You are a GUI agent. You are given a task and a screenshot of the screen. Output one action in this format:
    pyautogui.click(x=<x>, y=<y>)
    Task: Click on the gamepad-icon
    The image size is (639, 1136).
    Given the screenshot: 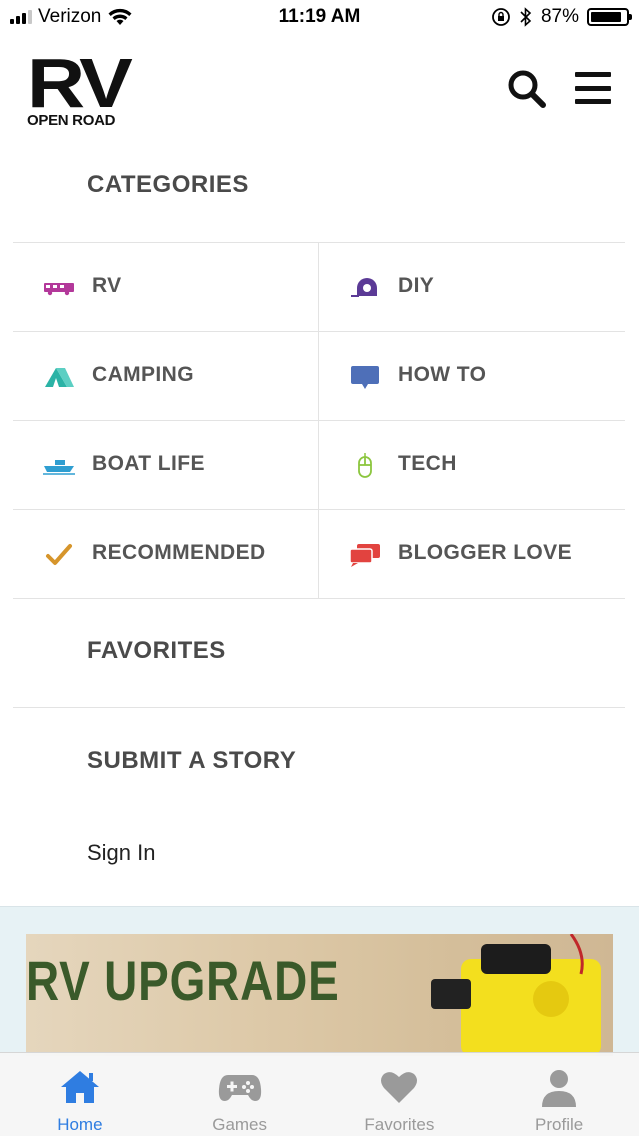 What is the action you would take?
    pyautogui.click(x=240, y=1087)
    